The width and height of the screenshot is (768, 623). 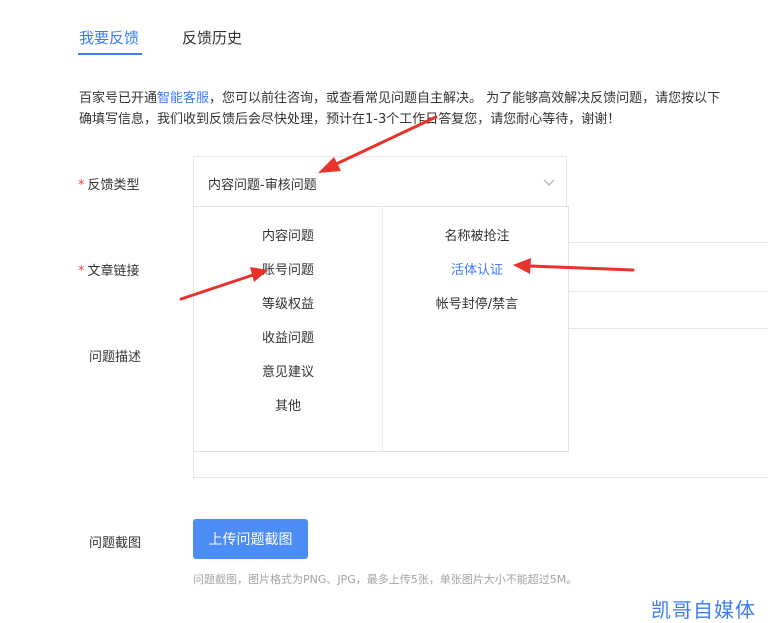 What do you see at coordinates (477, 234) in the screenshot?
I see `menu-item-name-squatted: 名称被抢注` at bounding box center [477, 234].